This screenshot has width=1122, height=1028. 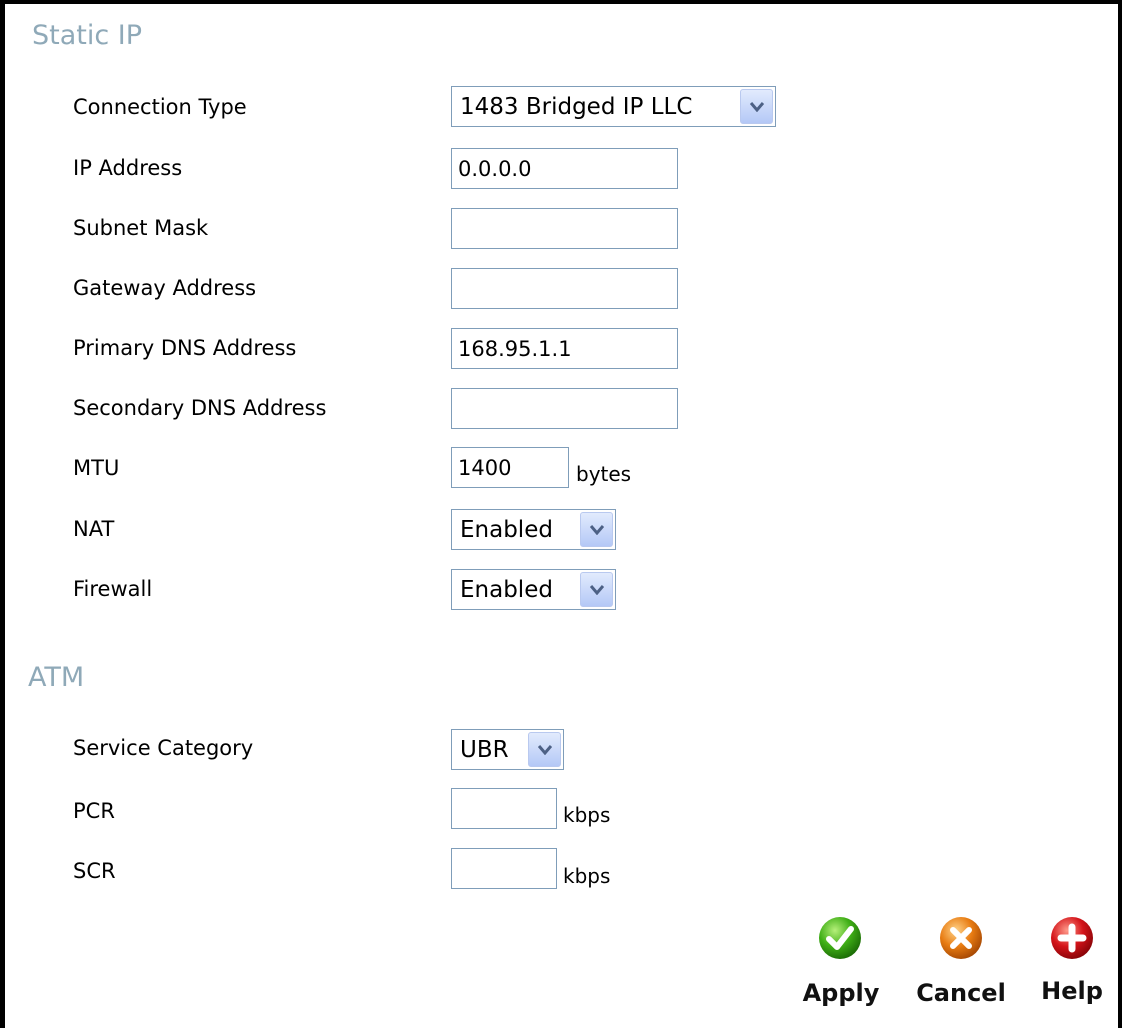 I want to click on service-category-select: UBR, so click(x=507, y=749).